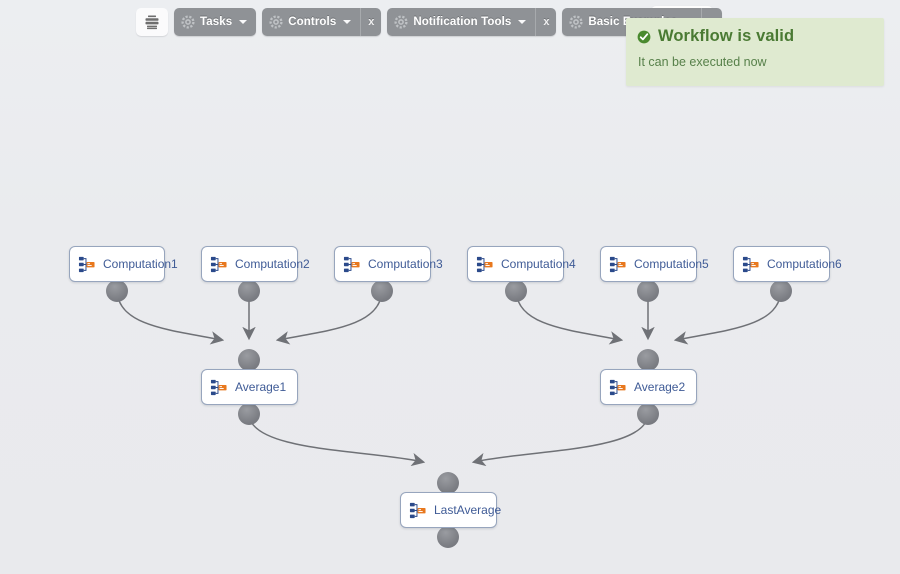  I want to click on node-label: Average1, so click(261, 387).